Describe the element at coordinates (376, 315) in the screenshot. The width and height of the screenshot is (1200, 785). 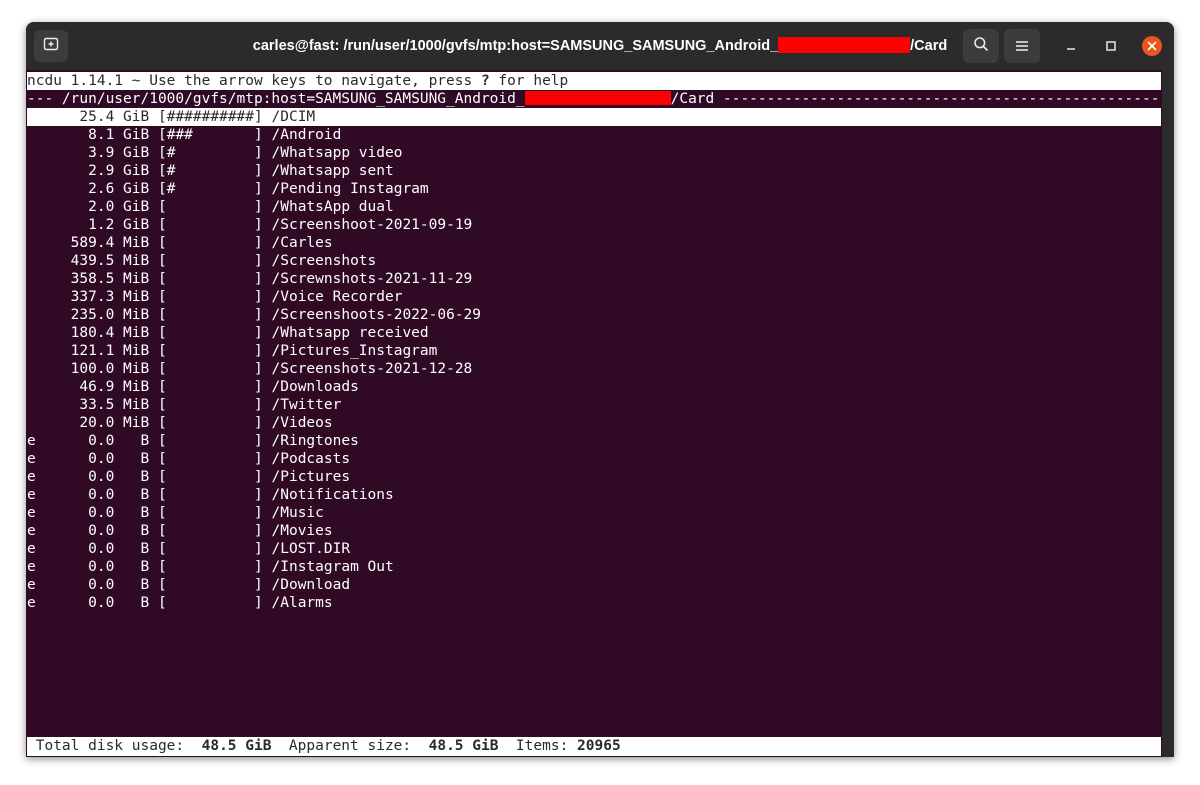
I see `row-name: /Screenshoots-2022-06-29` at that location.